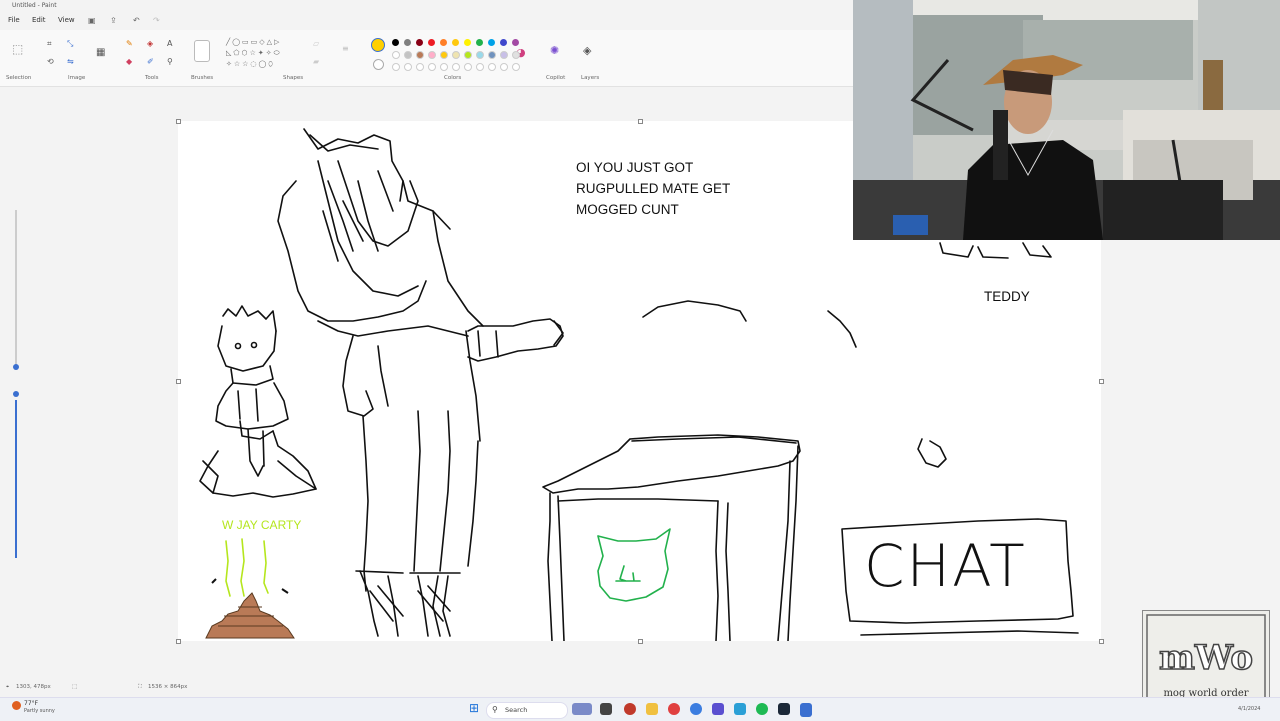 This screenshot has width=1280, height=721. What do you see at coordinates (92, 20) in the screenshot?
I see `save-icon: ▣` at bounding box center [92, 20].